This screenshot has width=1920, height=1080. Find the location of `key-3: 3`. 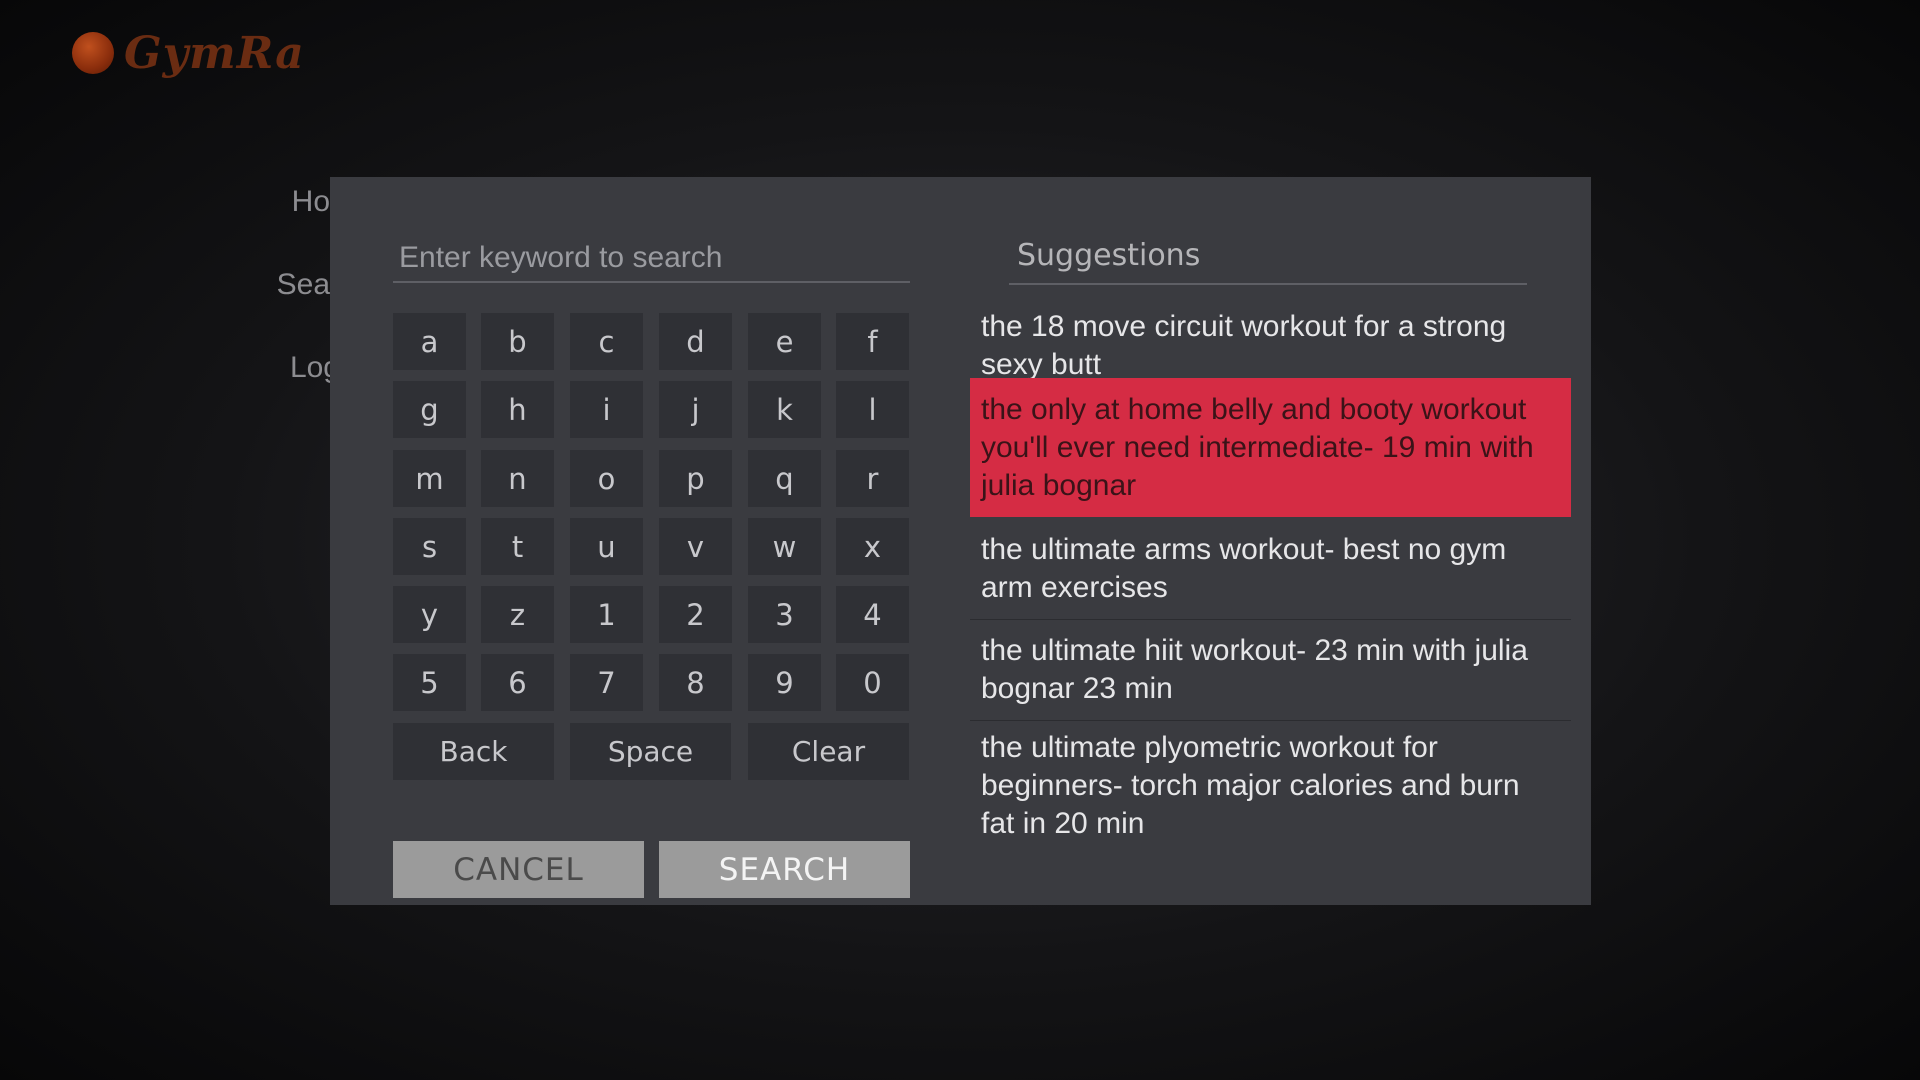

key-3: 3 is located at coordinates (784, 614).